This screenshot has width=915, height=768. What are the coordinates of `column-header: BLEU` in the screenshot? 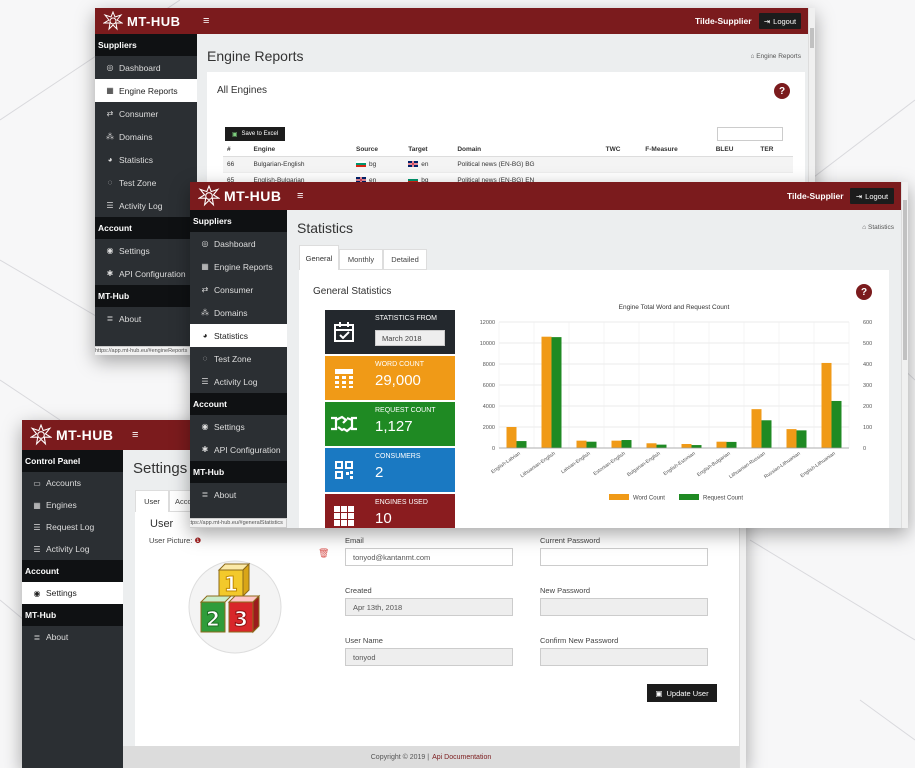 It's located at (734, 150).